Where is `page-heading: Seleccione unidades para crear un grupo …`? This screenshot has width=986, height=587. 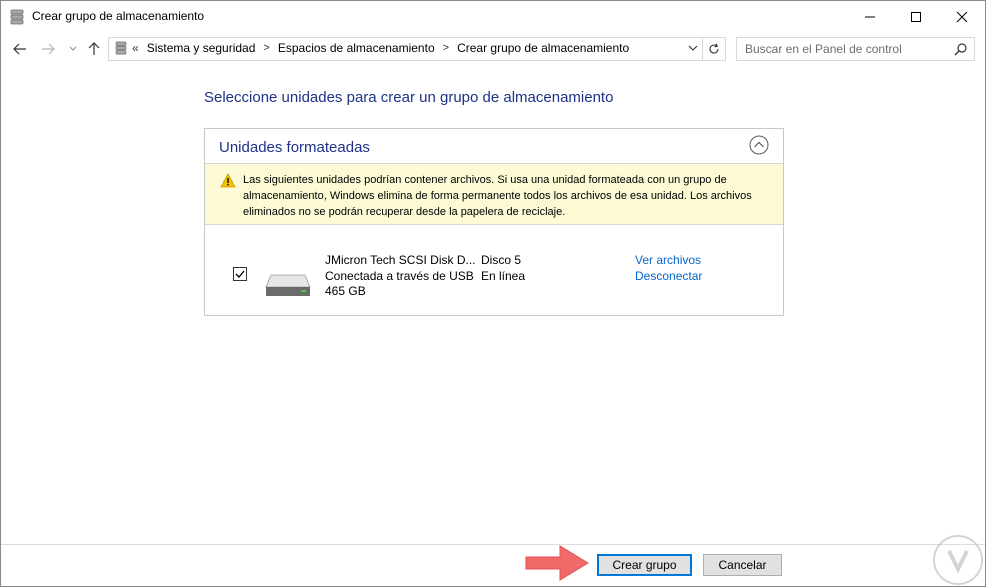 page-heading: Seleccione unidades para crear un grupo … is located at coordinates (409, 97).